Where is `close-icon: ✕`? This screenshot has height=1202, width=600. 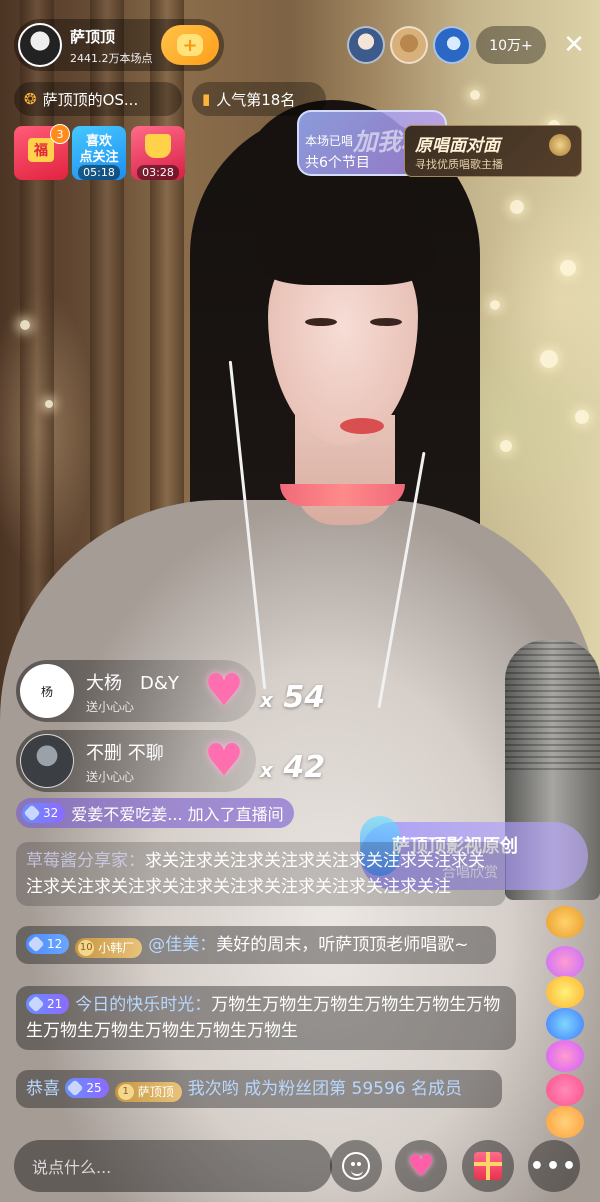 close-icon: ✕ is located at coordinates (574, 45).